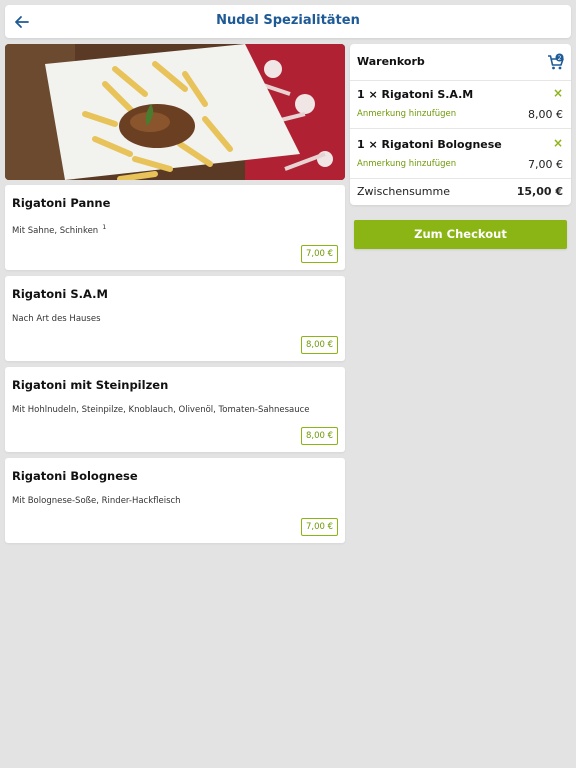 The height and width of the screenshot is (768, 576). Describe the element at coordinates (60, 294) in the screenshot. I see `menu-item-name: Rigatoni S.A.M` at that location.